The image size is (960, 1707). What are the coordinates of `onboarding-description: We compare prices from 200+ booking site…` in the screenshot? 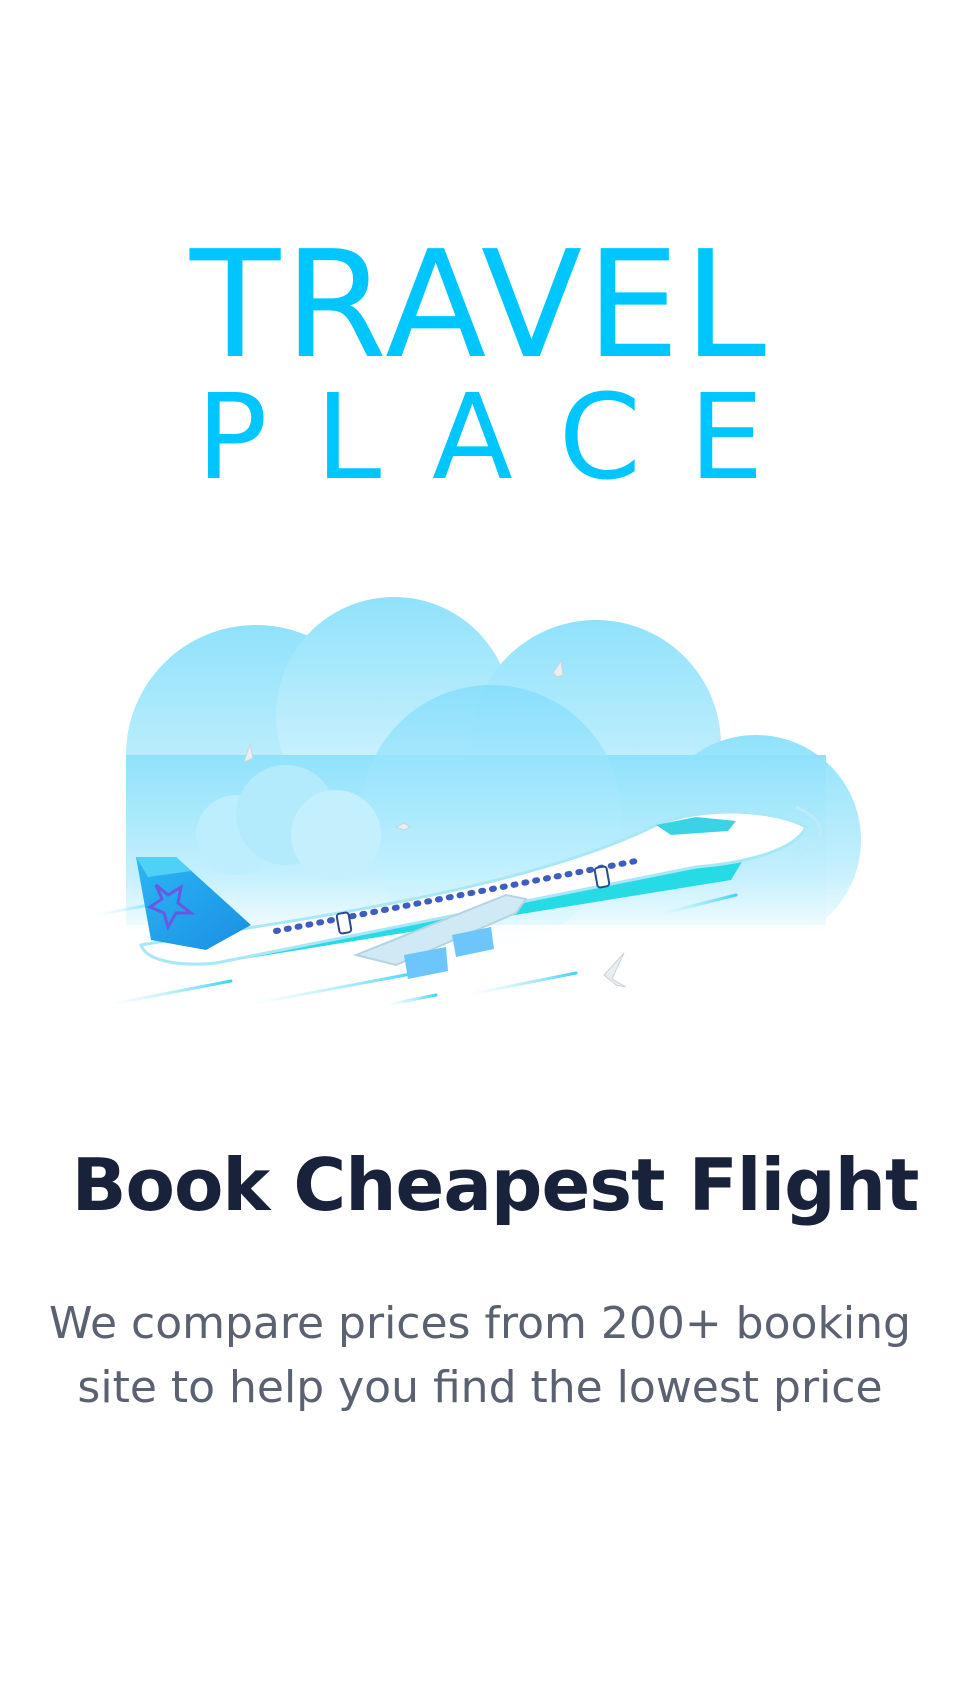 It's located at (480, 1355).